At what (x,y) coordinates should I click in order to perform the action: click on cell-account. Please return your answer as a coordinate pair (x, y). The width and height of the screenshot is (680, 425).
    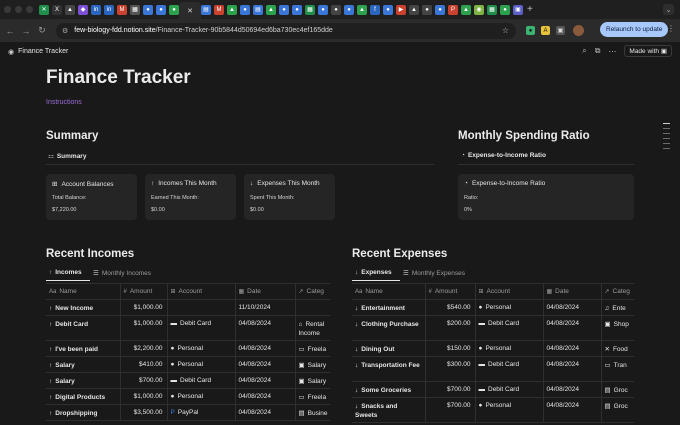
    Looking at the image, I should click on (201, 307).